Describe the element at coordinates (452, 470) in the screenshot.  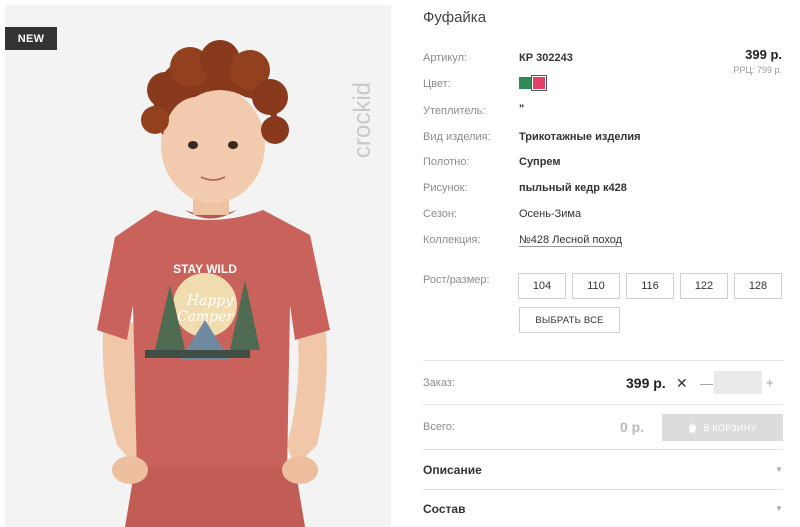
I see `accordion-description: Описание` at that location.